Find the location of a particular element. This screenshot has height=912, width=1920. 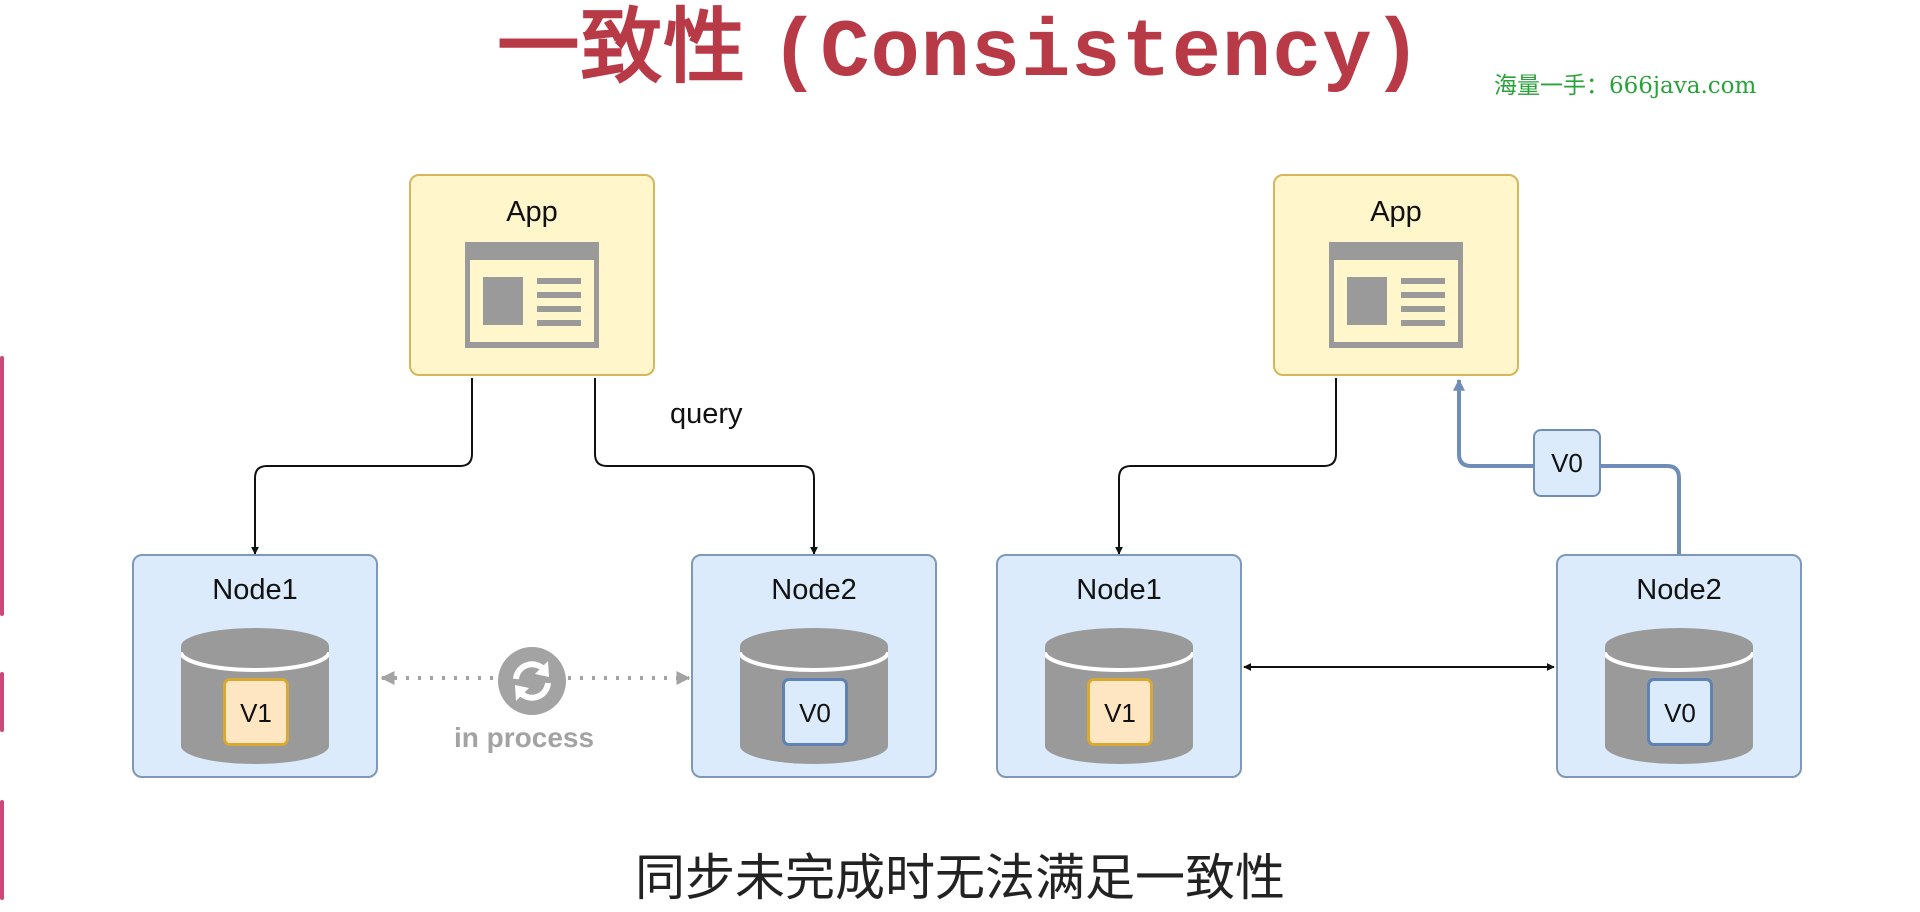

sync-icon is located at coordinates (532, 681).